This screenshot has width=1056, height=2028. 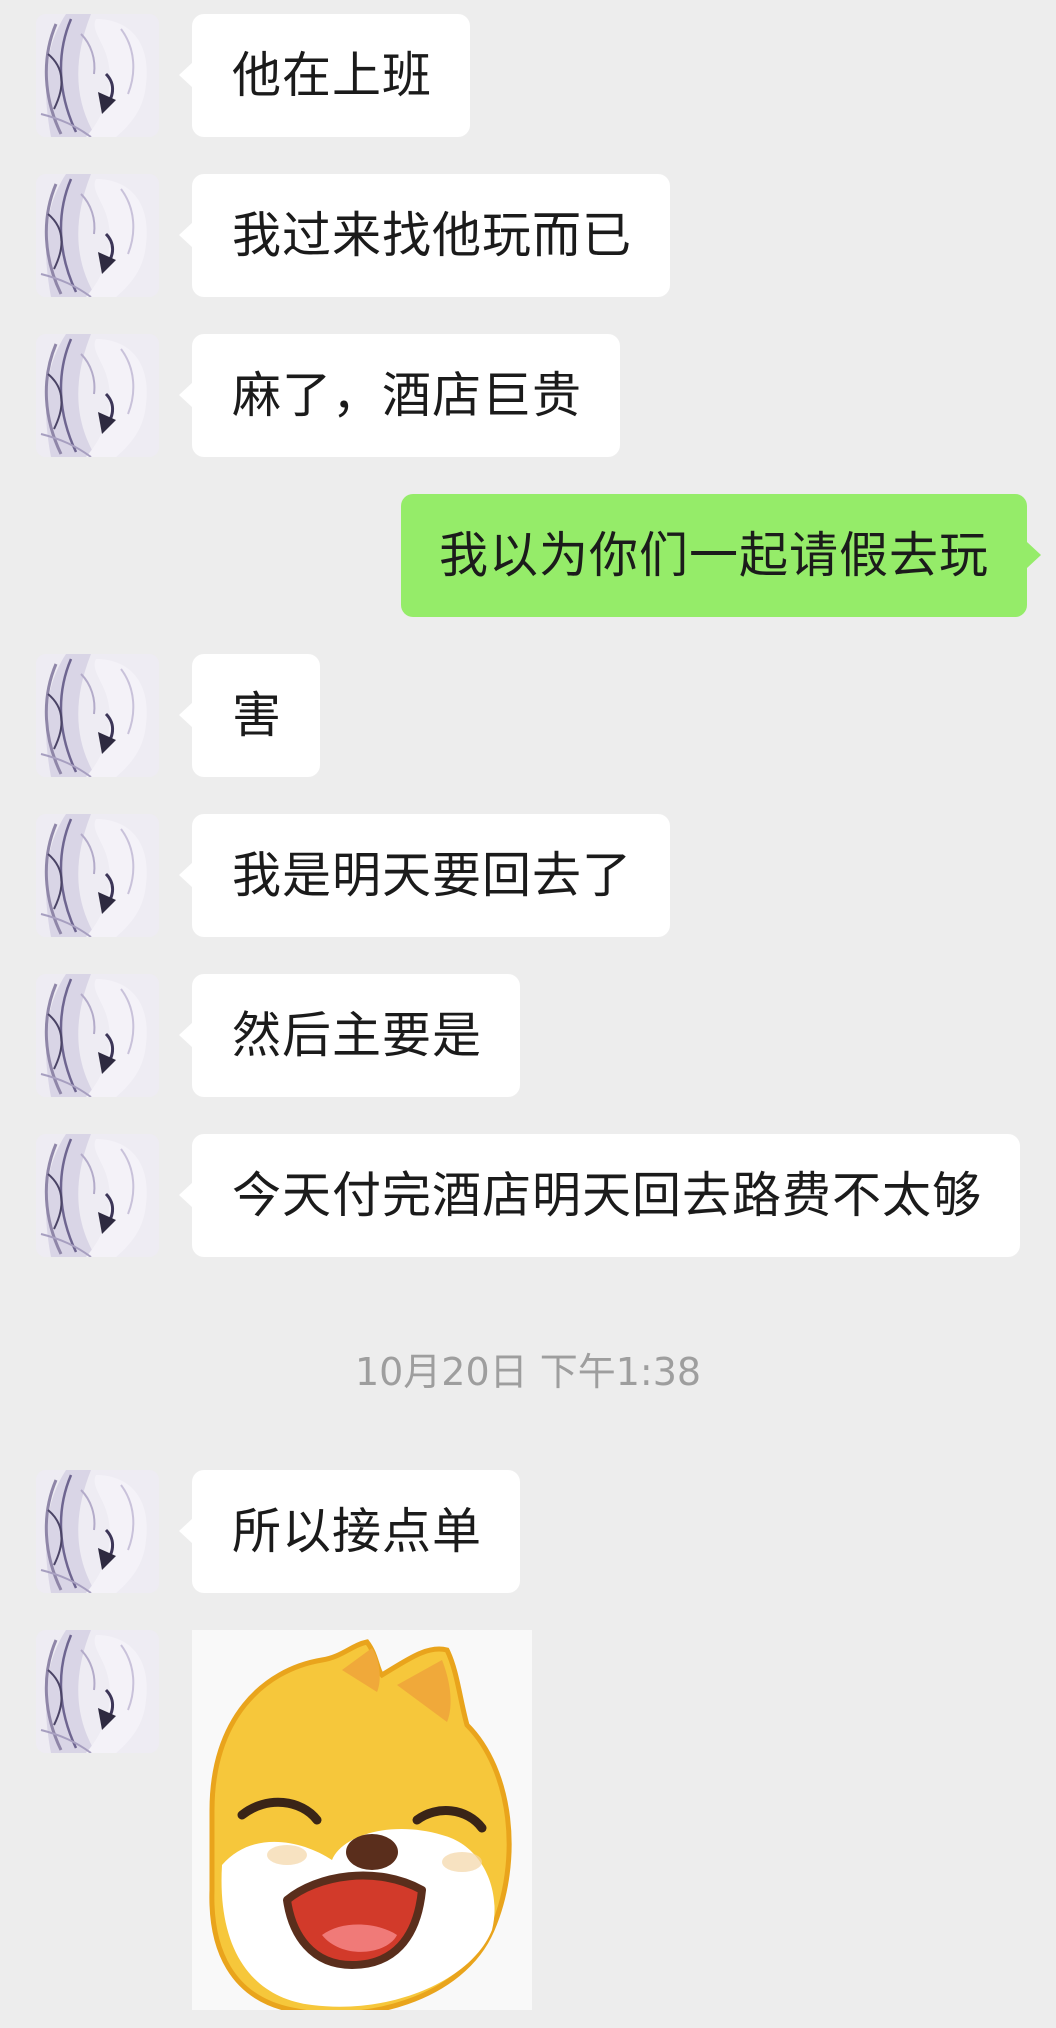 What do you see at coordinates (349, 1035) in the screenshot?
I see `incoming-message-bubble: 然后主要是` at bounding box center [349, 1035].